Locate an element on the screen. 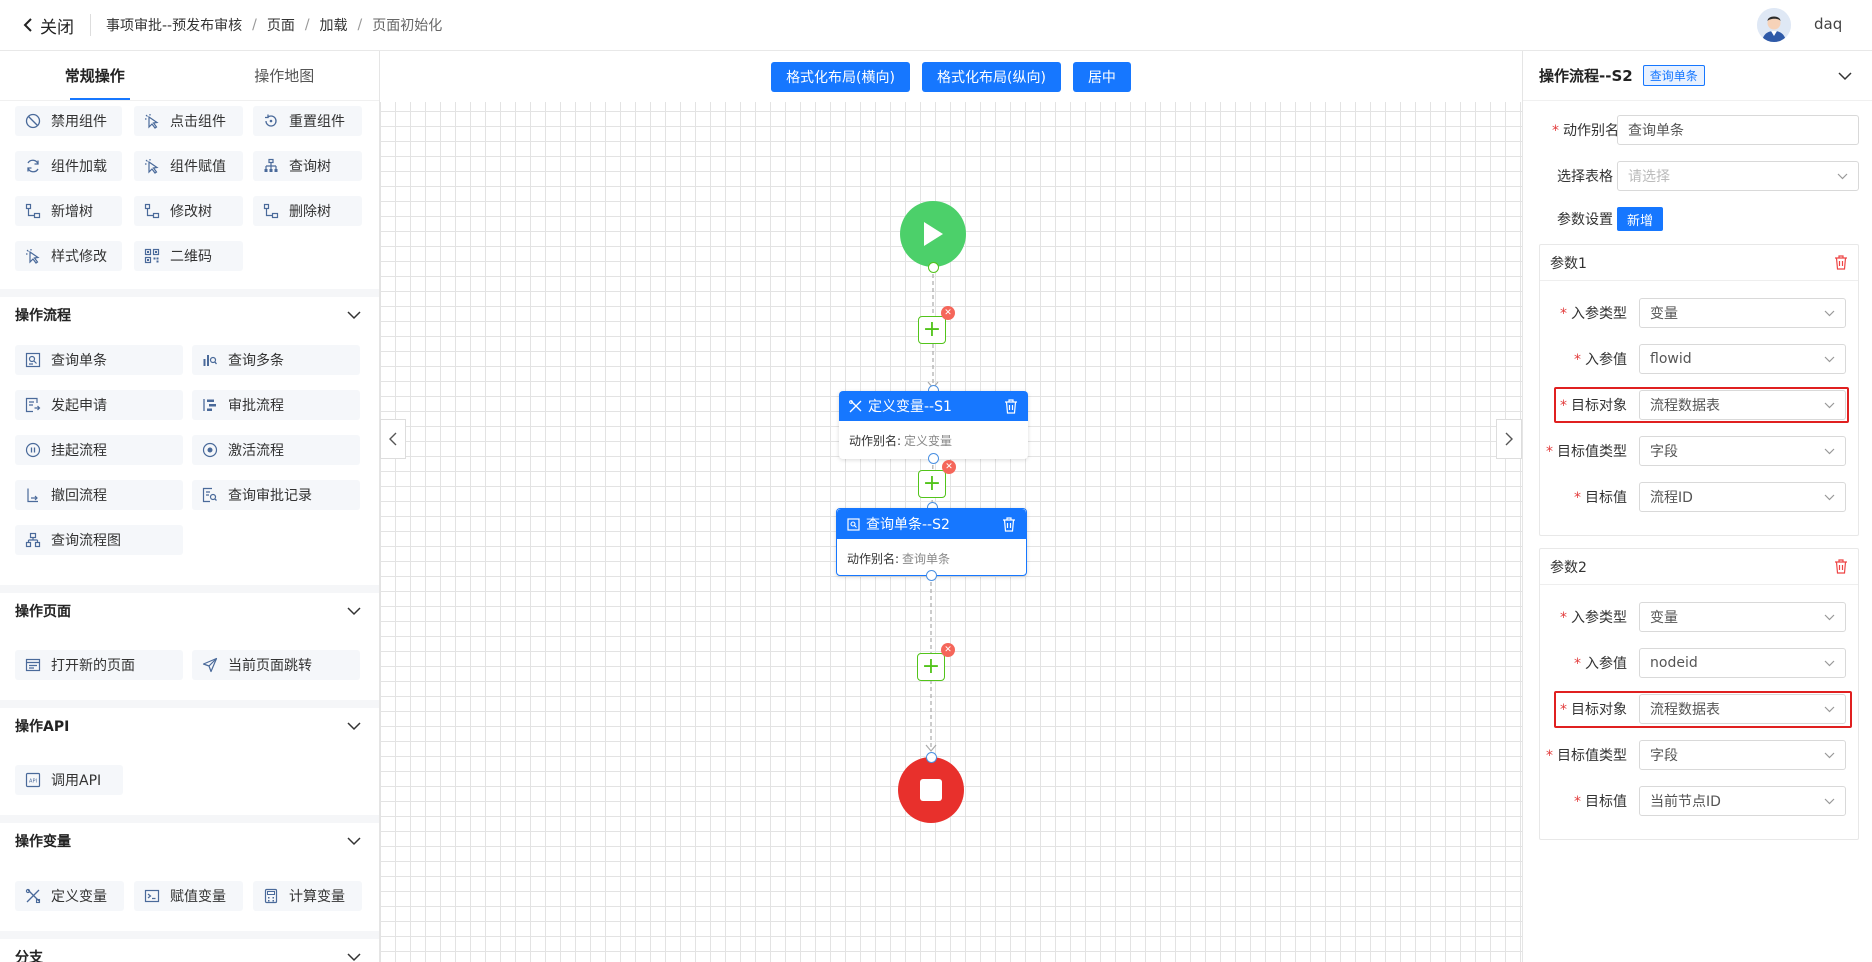  param2-input-value-select: nodeid is located at coordinates (1742, 663).